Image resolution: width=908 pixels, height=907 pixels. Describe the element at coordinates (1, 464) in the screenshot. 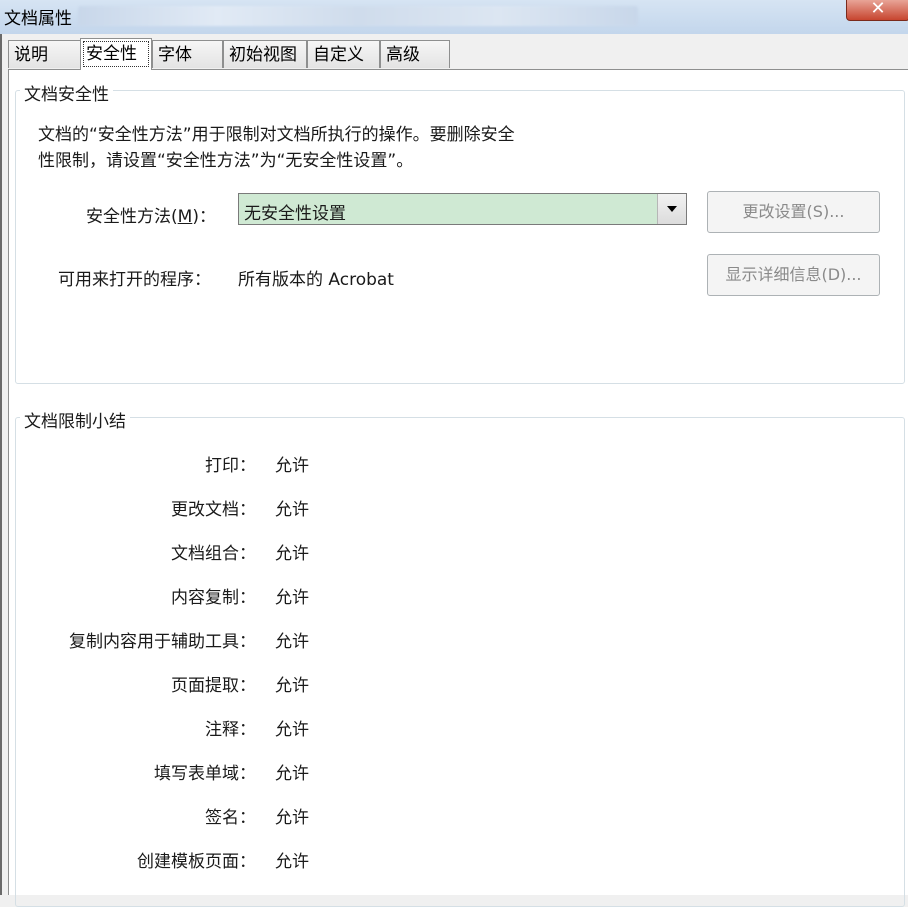

I see `window-left-border` at that location.